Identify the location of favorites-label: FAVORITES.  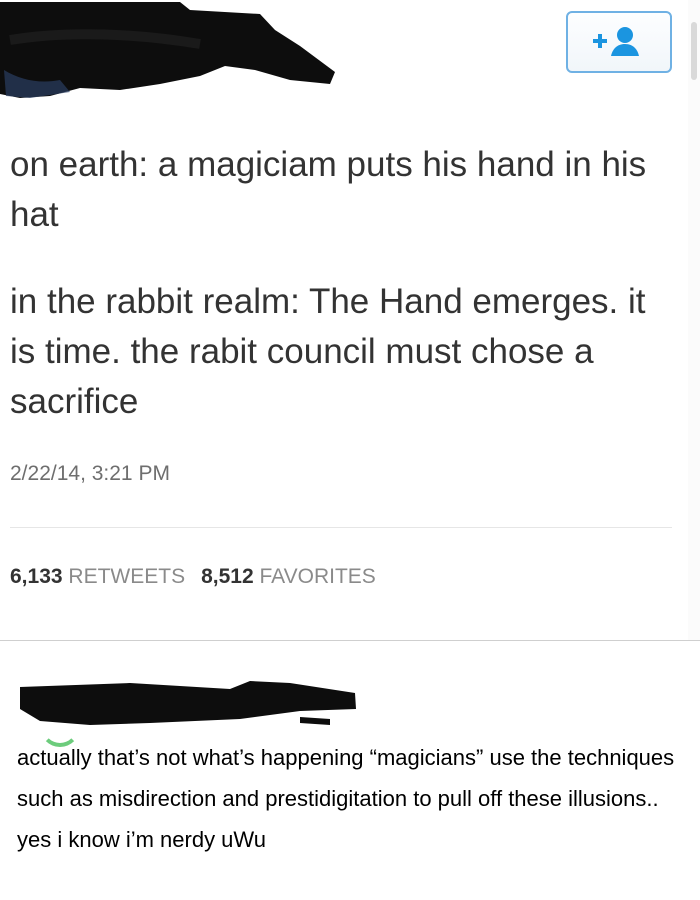
(317, 576).